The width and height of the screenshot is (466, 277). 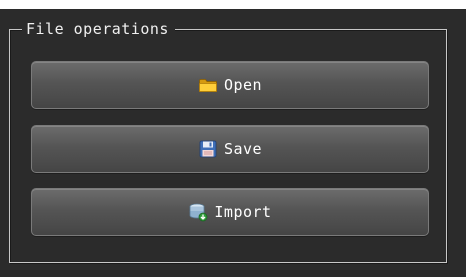 I want to click on open-button: Open, so click(x=230, y=85).